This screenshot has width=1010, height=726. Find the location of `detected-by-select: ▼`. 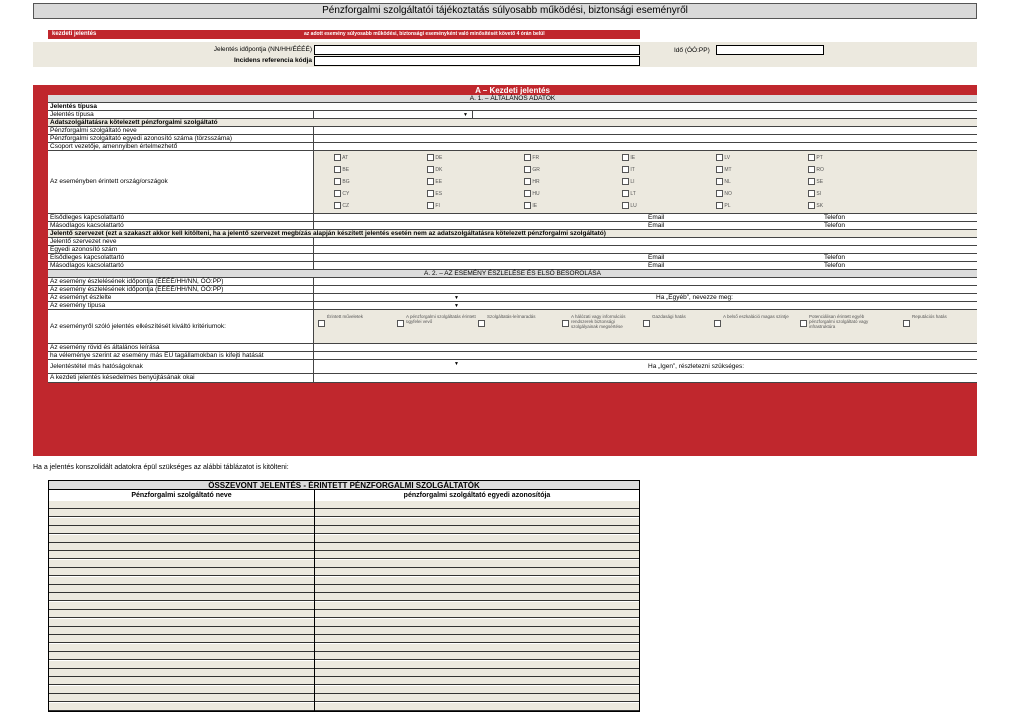

detected-by-select: ▼ is located at coordinates (388, 297).